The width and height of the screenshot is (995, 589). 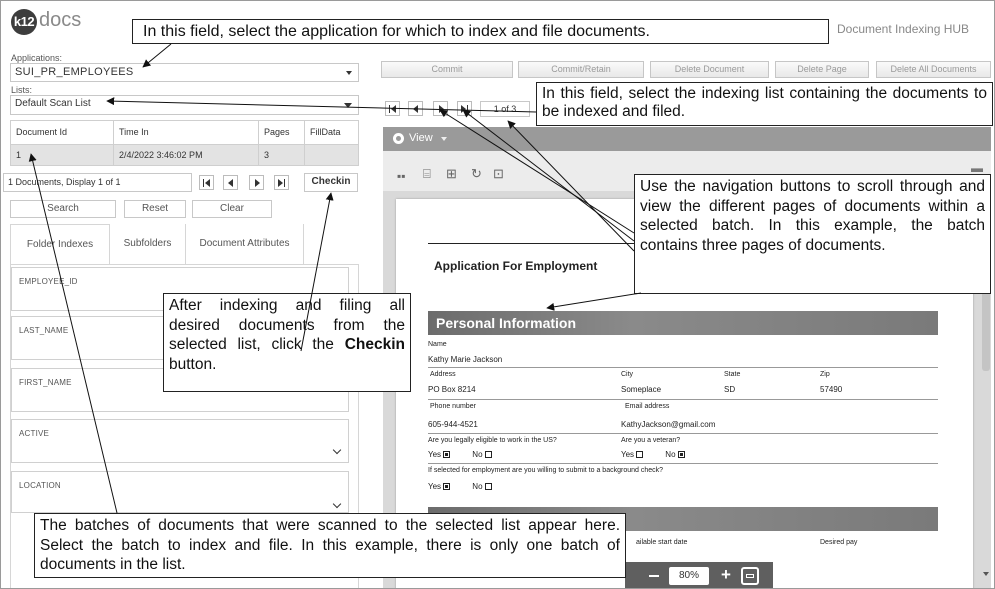 I want to click on first-page-button, so click(x=392, y=108).